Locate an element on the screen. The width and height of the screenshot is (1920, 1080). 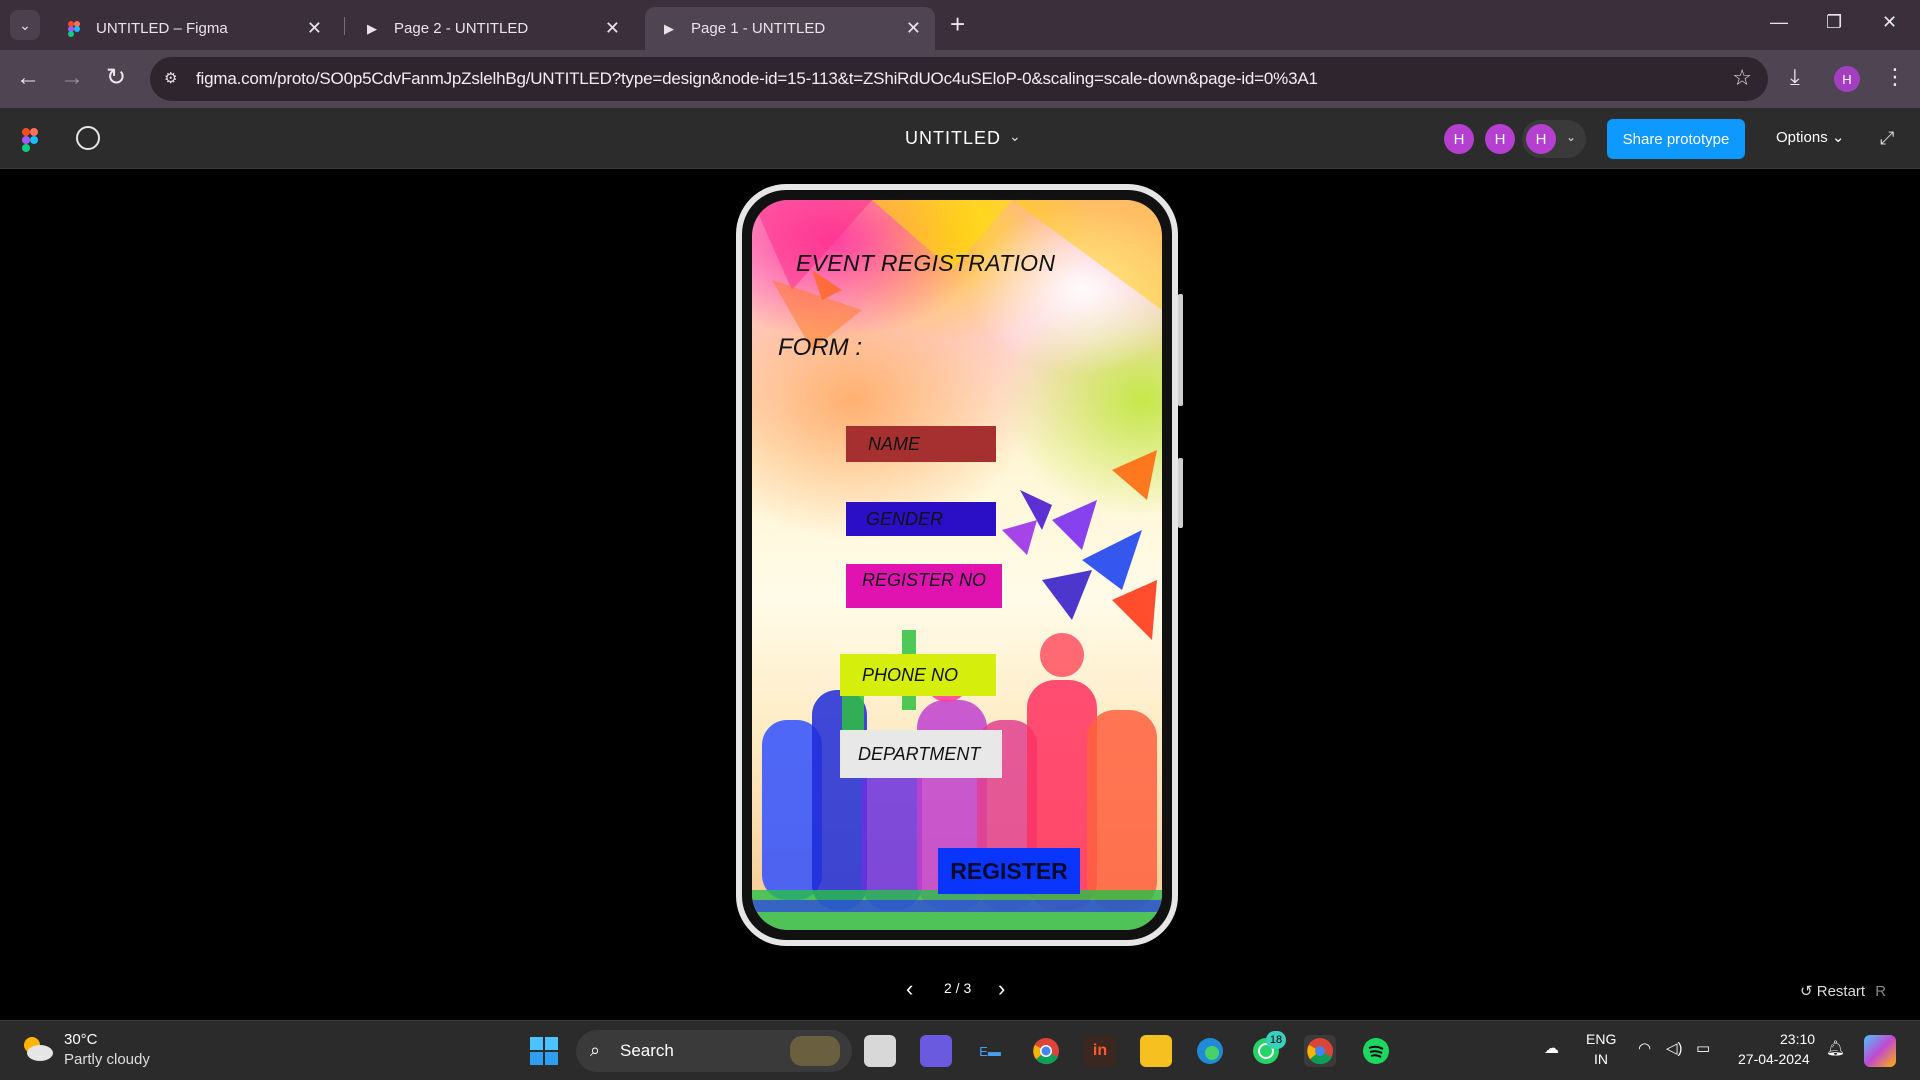
next-frame-icon: › is located at coordinates (1001, 989).